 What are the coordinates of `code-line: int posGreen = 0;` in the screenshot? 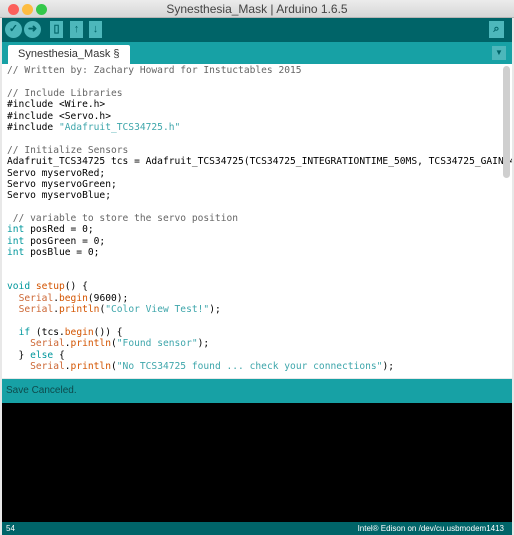 It's located at (259, 241).